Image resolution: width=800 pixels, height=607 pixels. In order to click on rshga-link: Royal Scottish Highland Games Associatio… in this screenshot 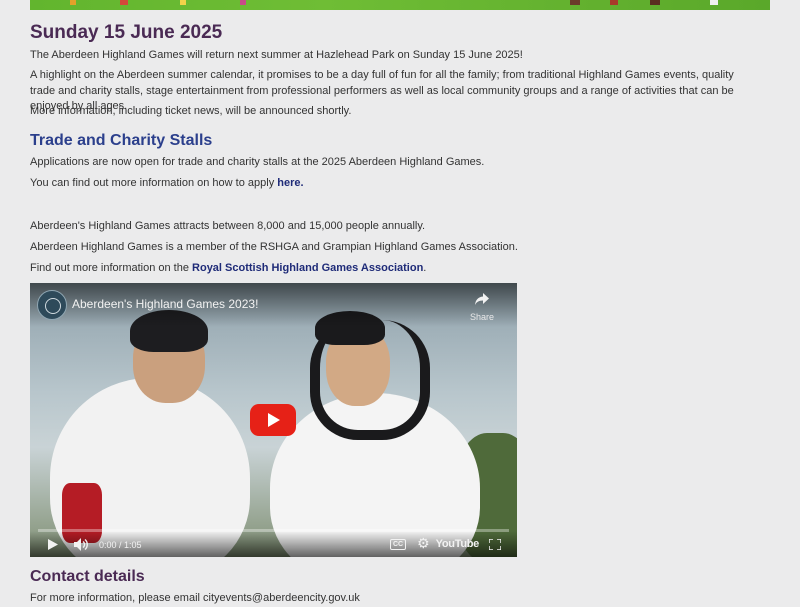, I will do `click(307, 268)`.